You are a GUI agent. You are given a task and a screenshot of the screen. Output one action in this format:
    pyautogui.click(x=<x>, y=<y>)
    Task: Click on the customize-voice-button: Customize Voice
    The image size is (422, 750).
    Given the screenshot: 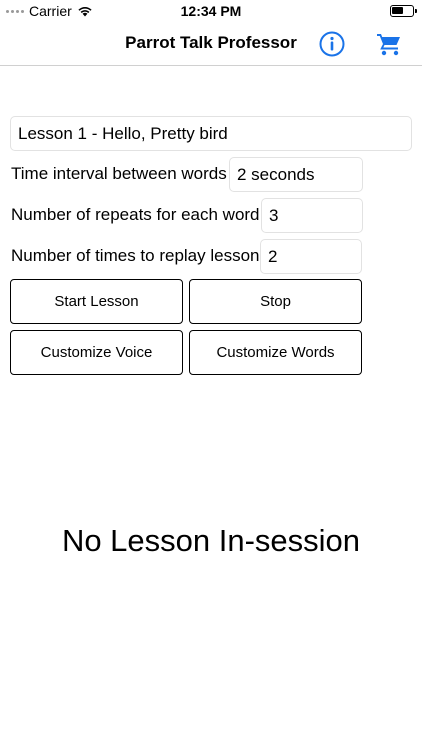 What is the action you would take?
    pyautogui.click(x=96, y=352)
    